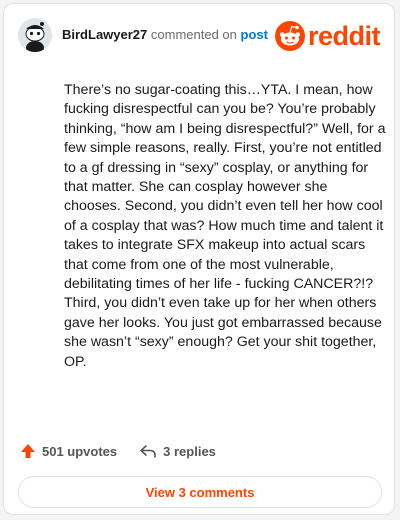 The height and width of the screenshot is (520, 400). I want to click on username-link: BirdLawyer27, so click(104, 34).